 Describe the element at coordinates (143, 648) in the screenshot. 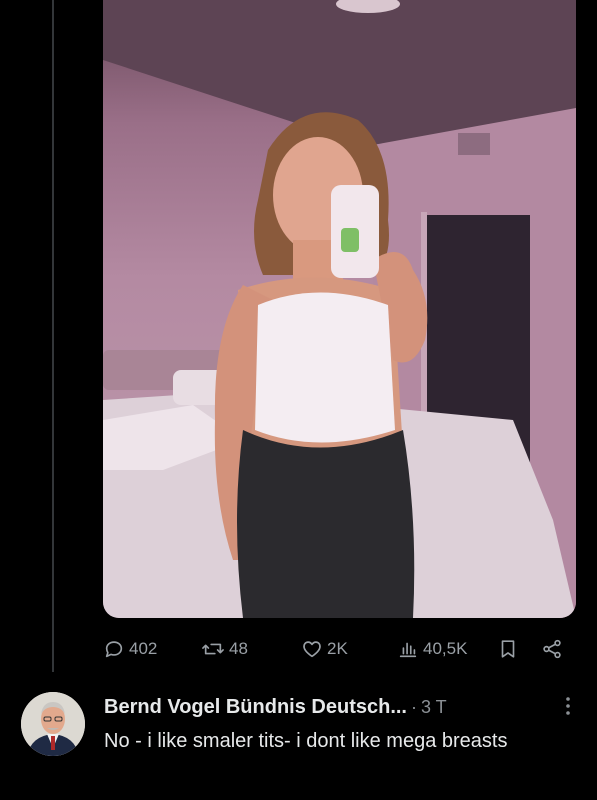

I see `reply-count: 402` at that location.